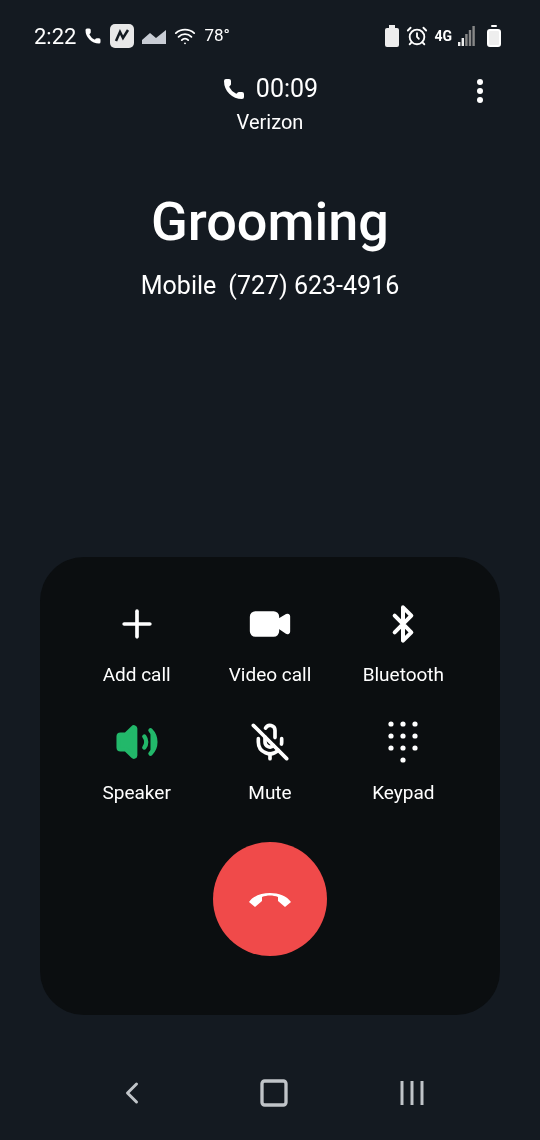 This screenshot has width=540, height=1140. What do you see at coordinates (443, 36) in the screenshot?
I see `network-type: 4G` at bounding box center [443, 36].